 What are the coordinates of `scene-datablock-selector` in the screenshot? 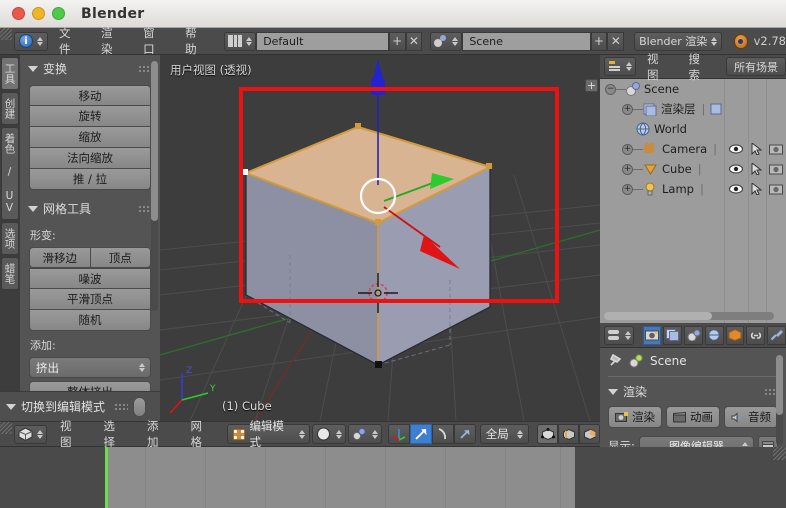 It's located at (446, 41).